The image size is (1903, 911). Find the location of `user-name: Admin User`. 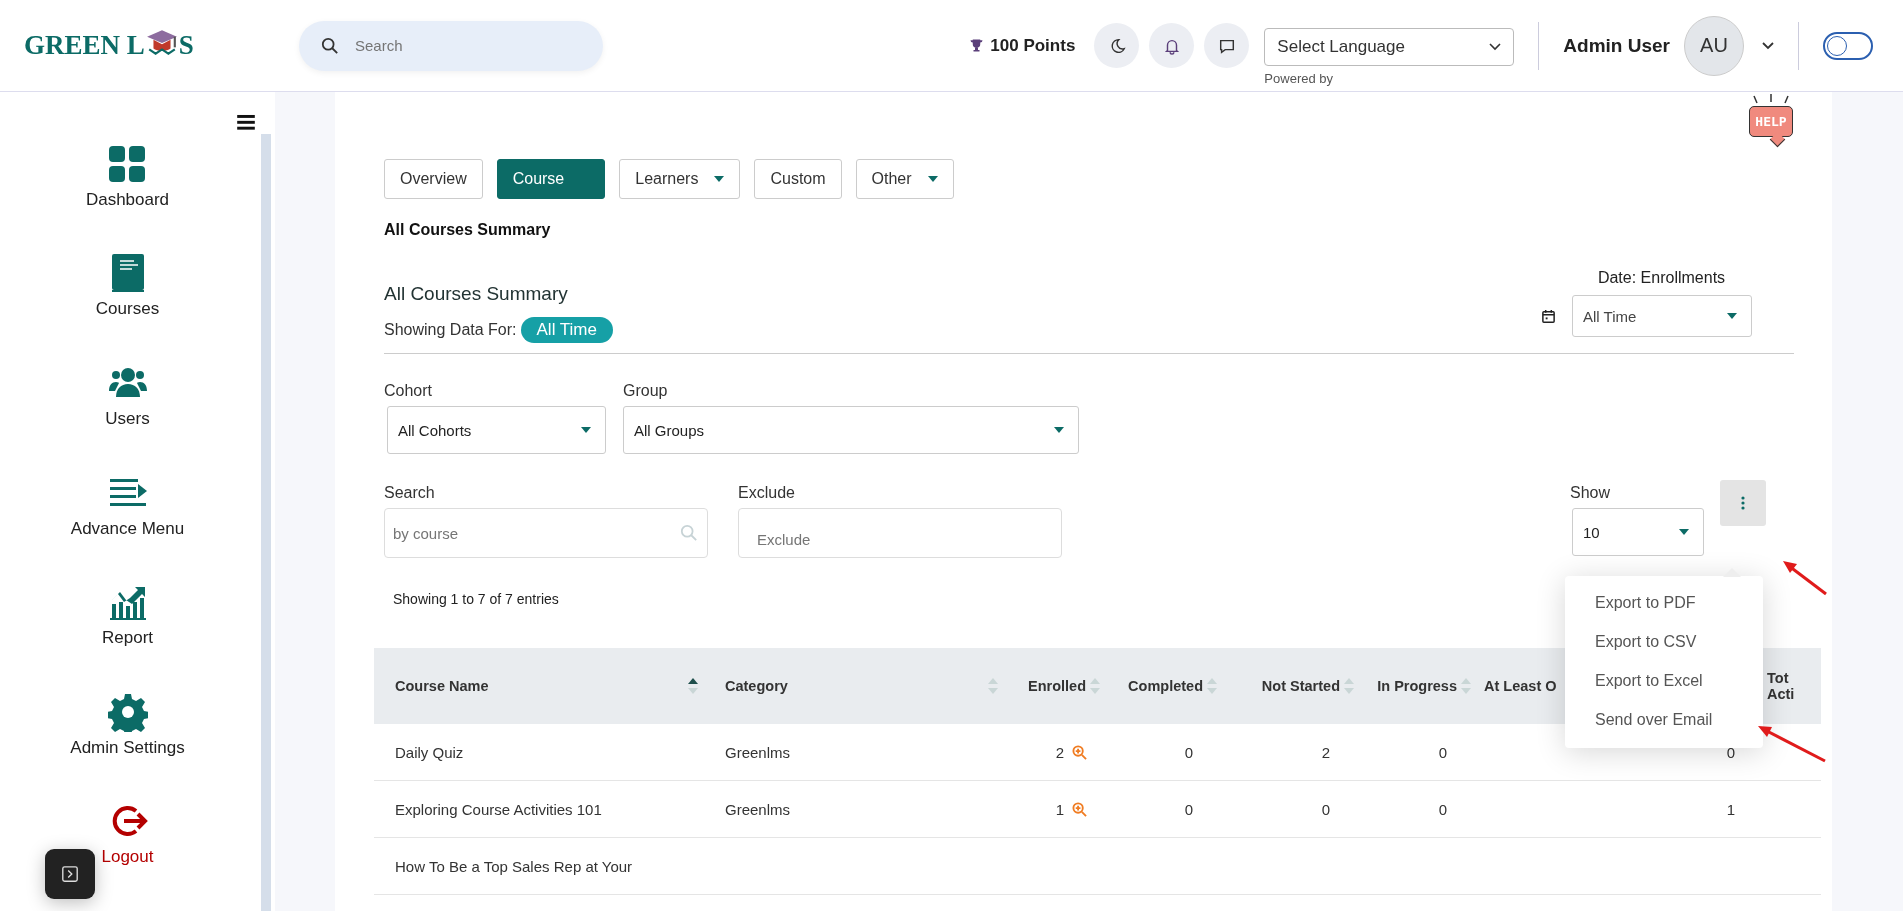

user-name: Admin User is located at coordinates (1616, 45).